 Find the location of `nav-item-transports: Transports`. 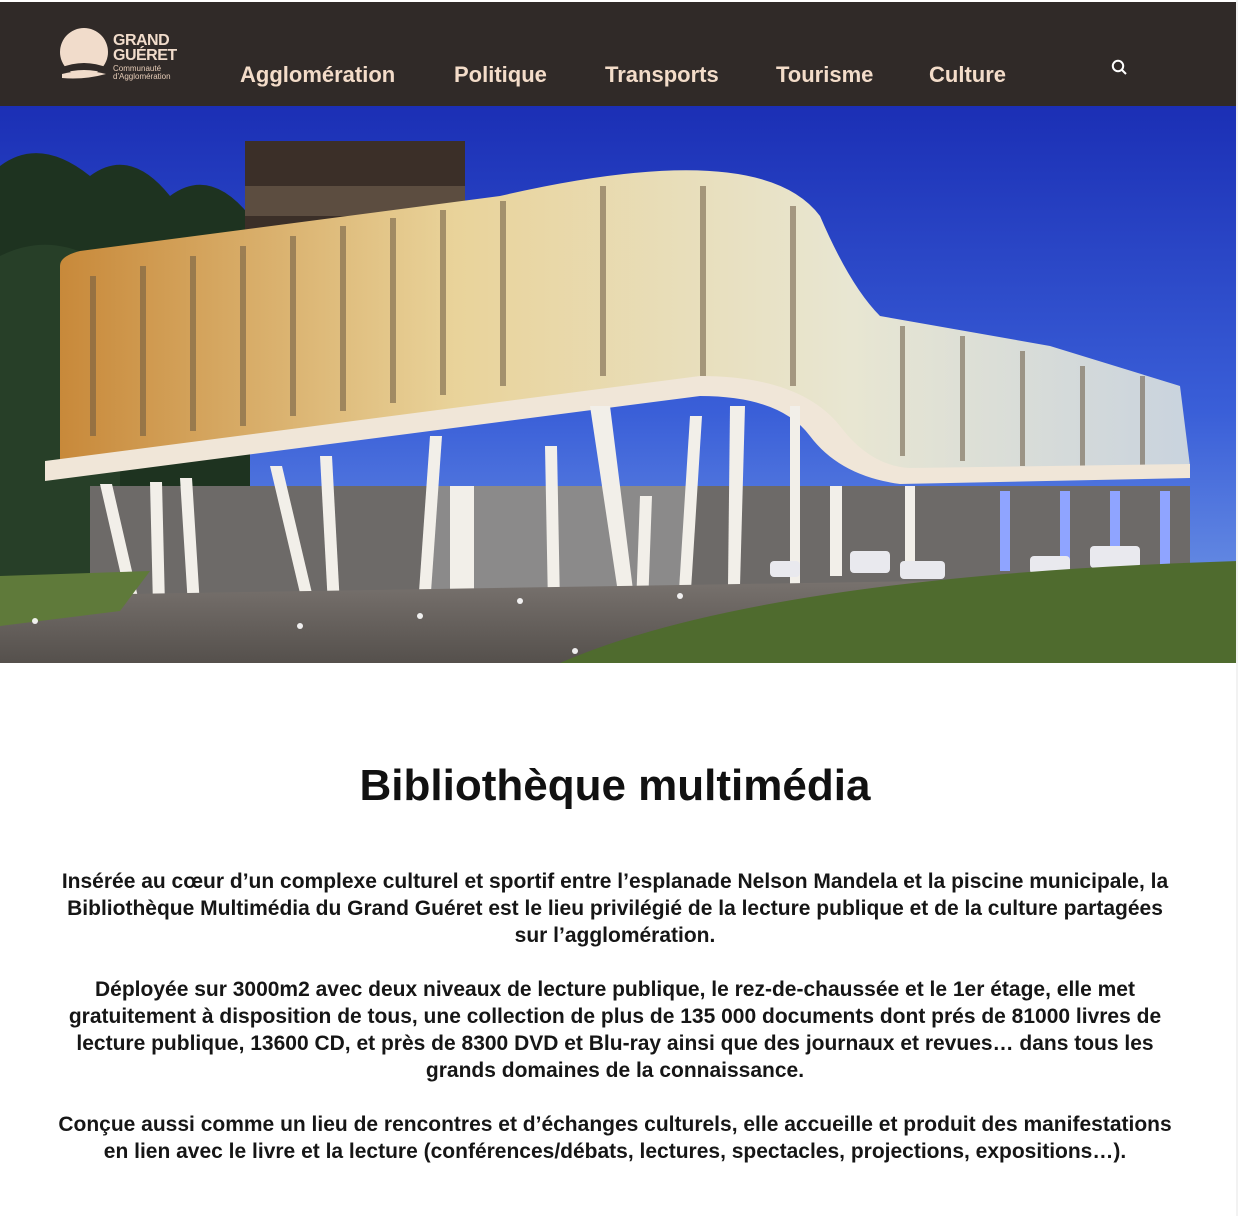

nav-item-transports: Transports is located at coordinates (662, 75).